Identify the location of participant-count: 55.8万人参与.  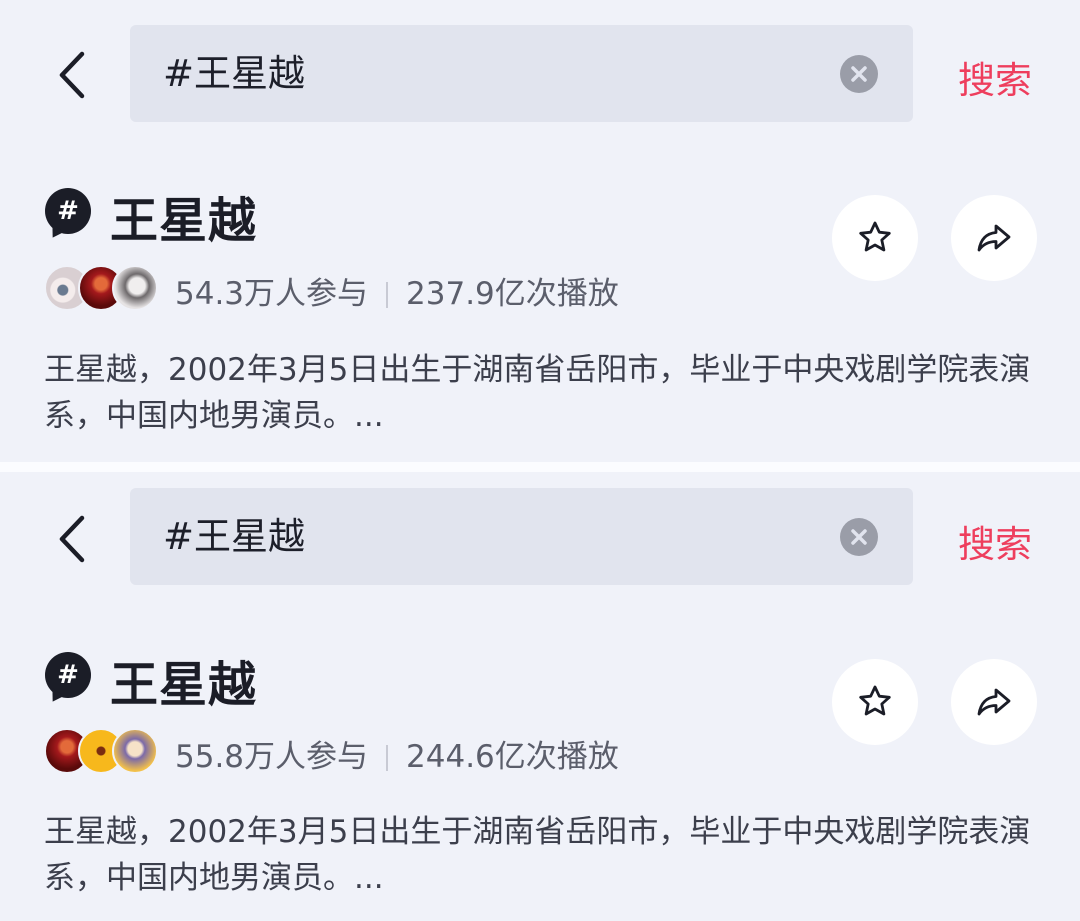
(272, 757).